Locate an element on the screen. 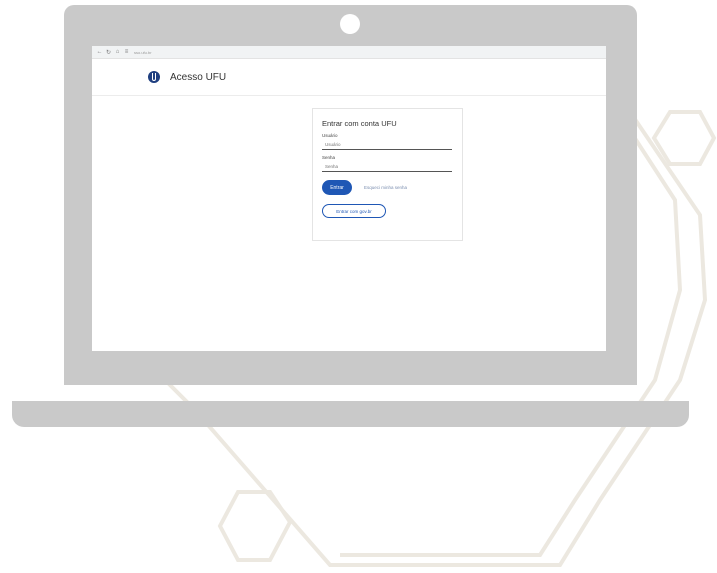  password-label: Senha is located at coordinates (329, 157).